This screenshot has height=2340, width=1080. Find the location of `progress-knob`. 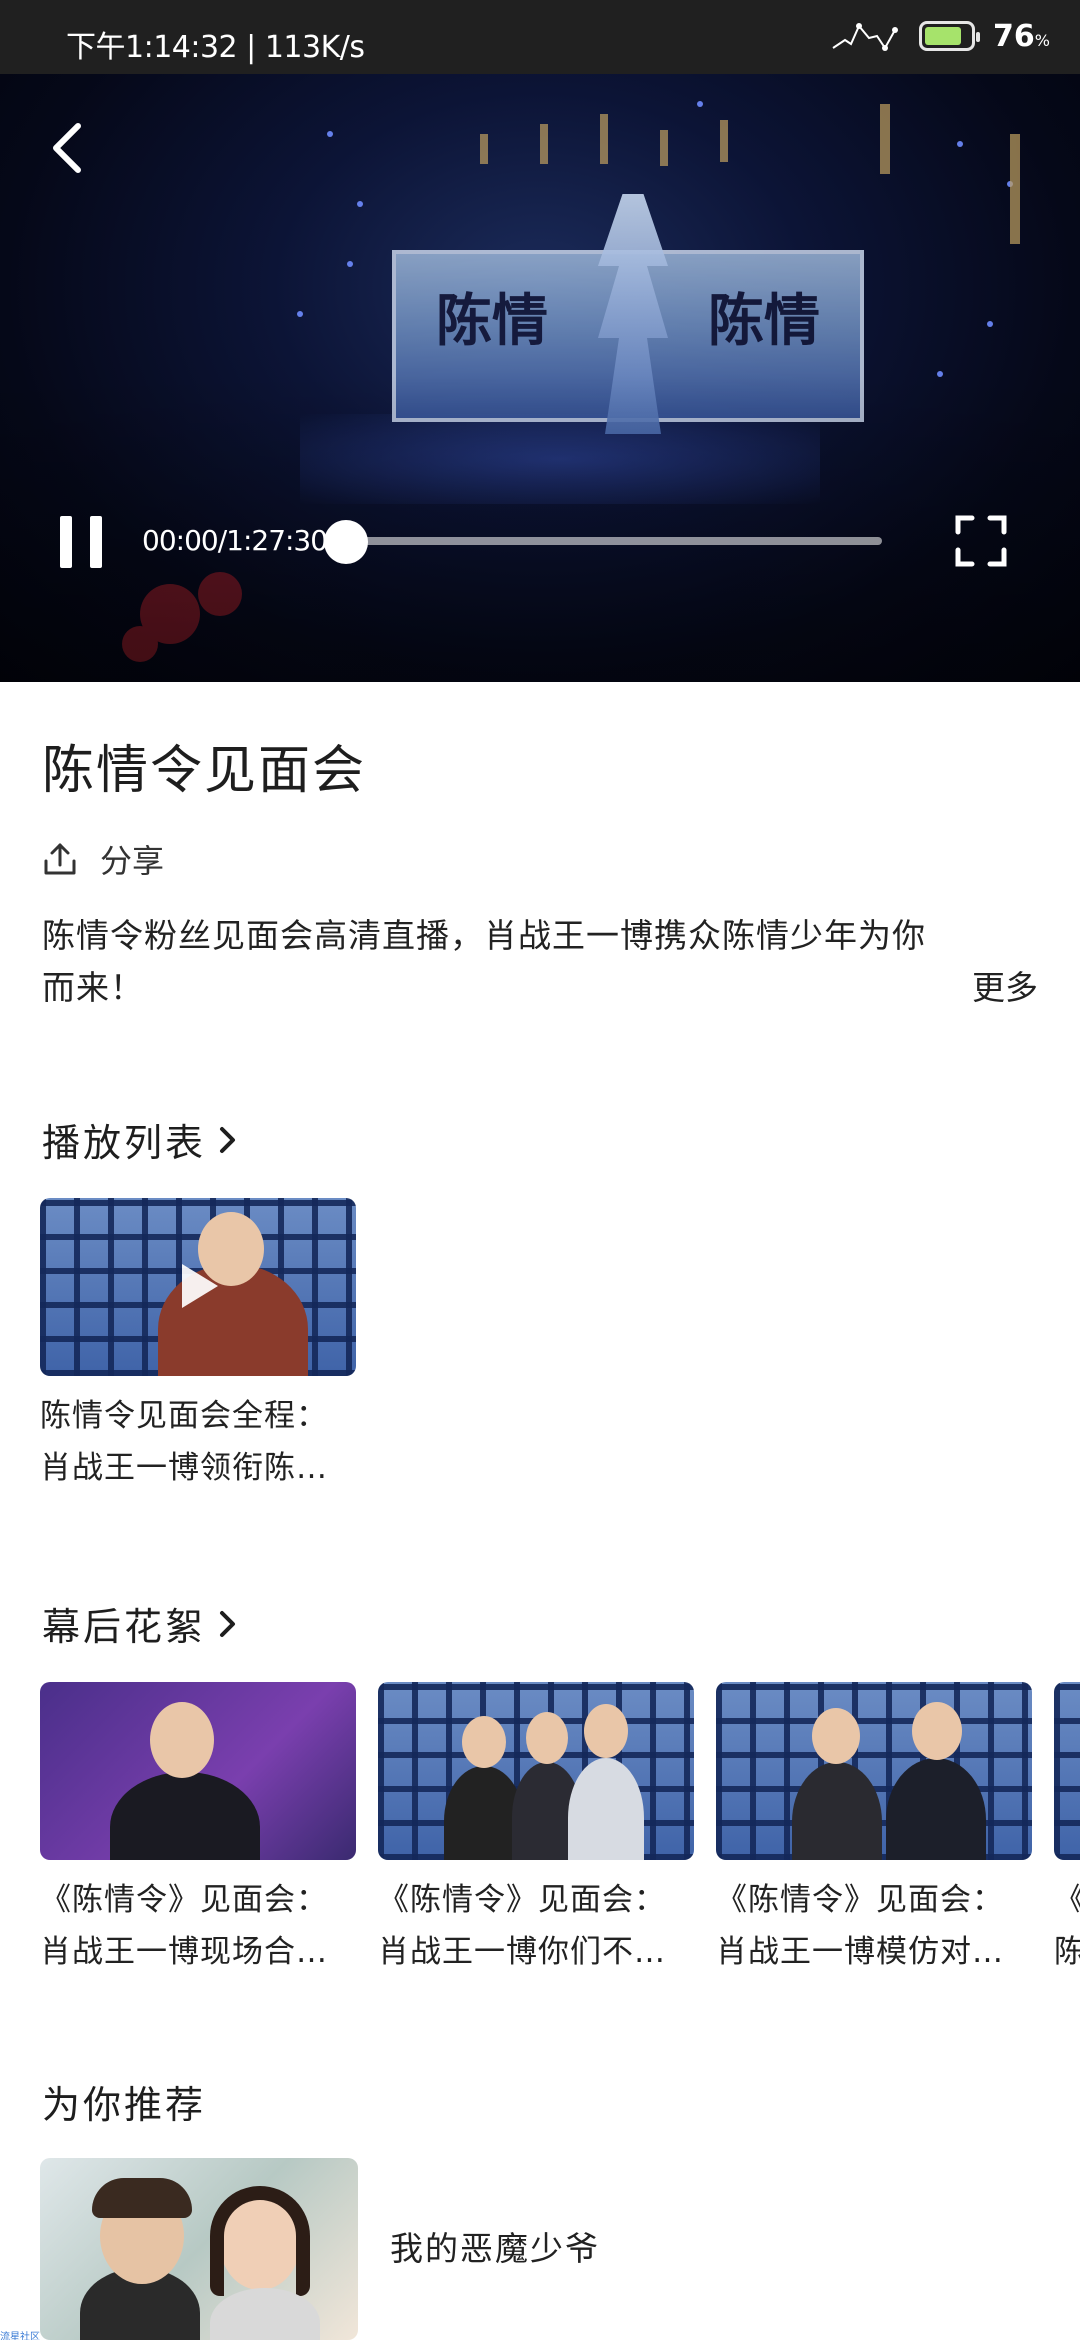

progress-knob is located at coordinates (346, 542).